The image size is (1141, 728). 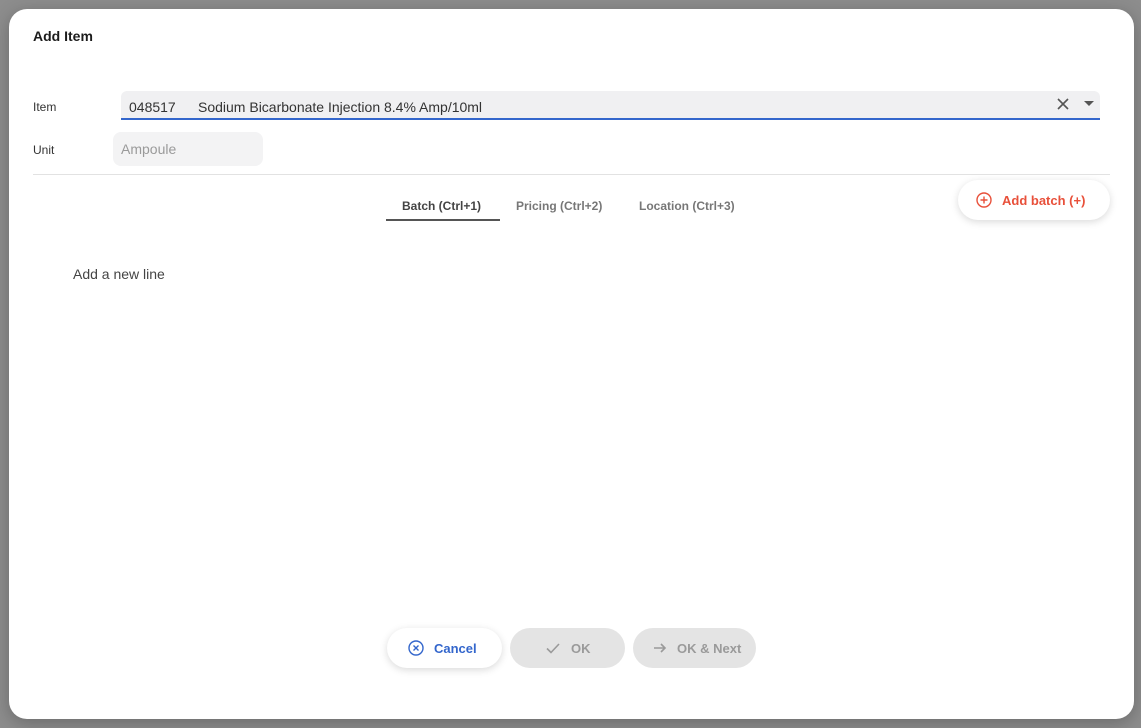 What do you see at coordinates (559, 206) in the screenshot?
I see `tab-pricing: Pricing (Ctrl+2)` at bounding box center [559, 206].